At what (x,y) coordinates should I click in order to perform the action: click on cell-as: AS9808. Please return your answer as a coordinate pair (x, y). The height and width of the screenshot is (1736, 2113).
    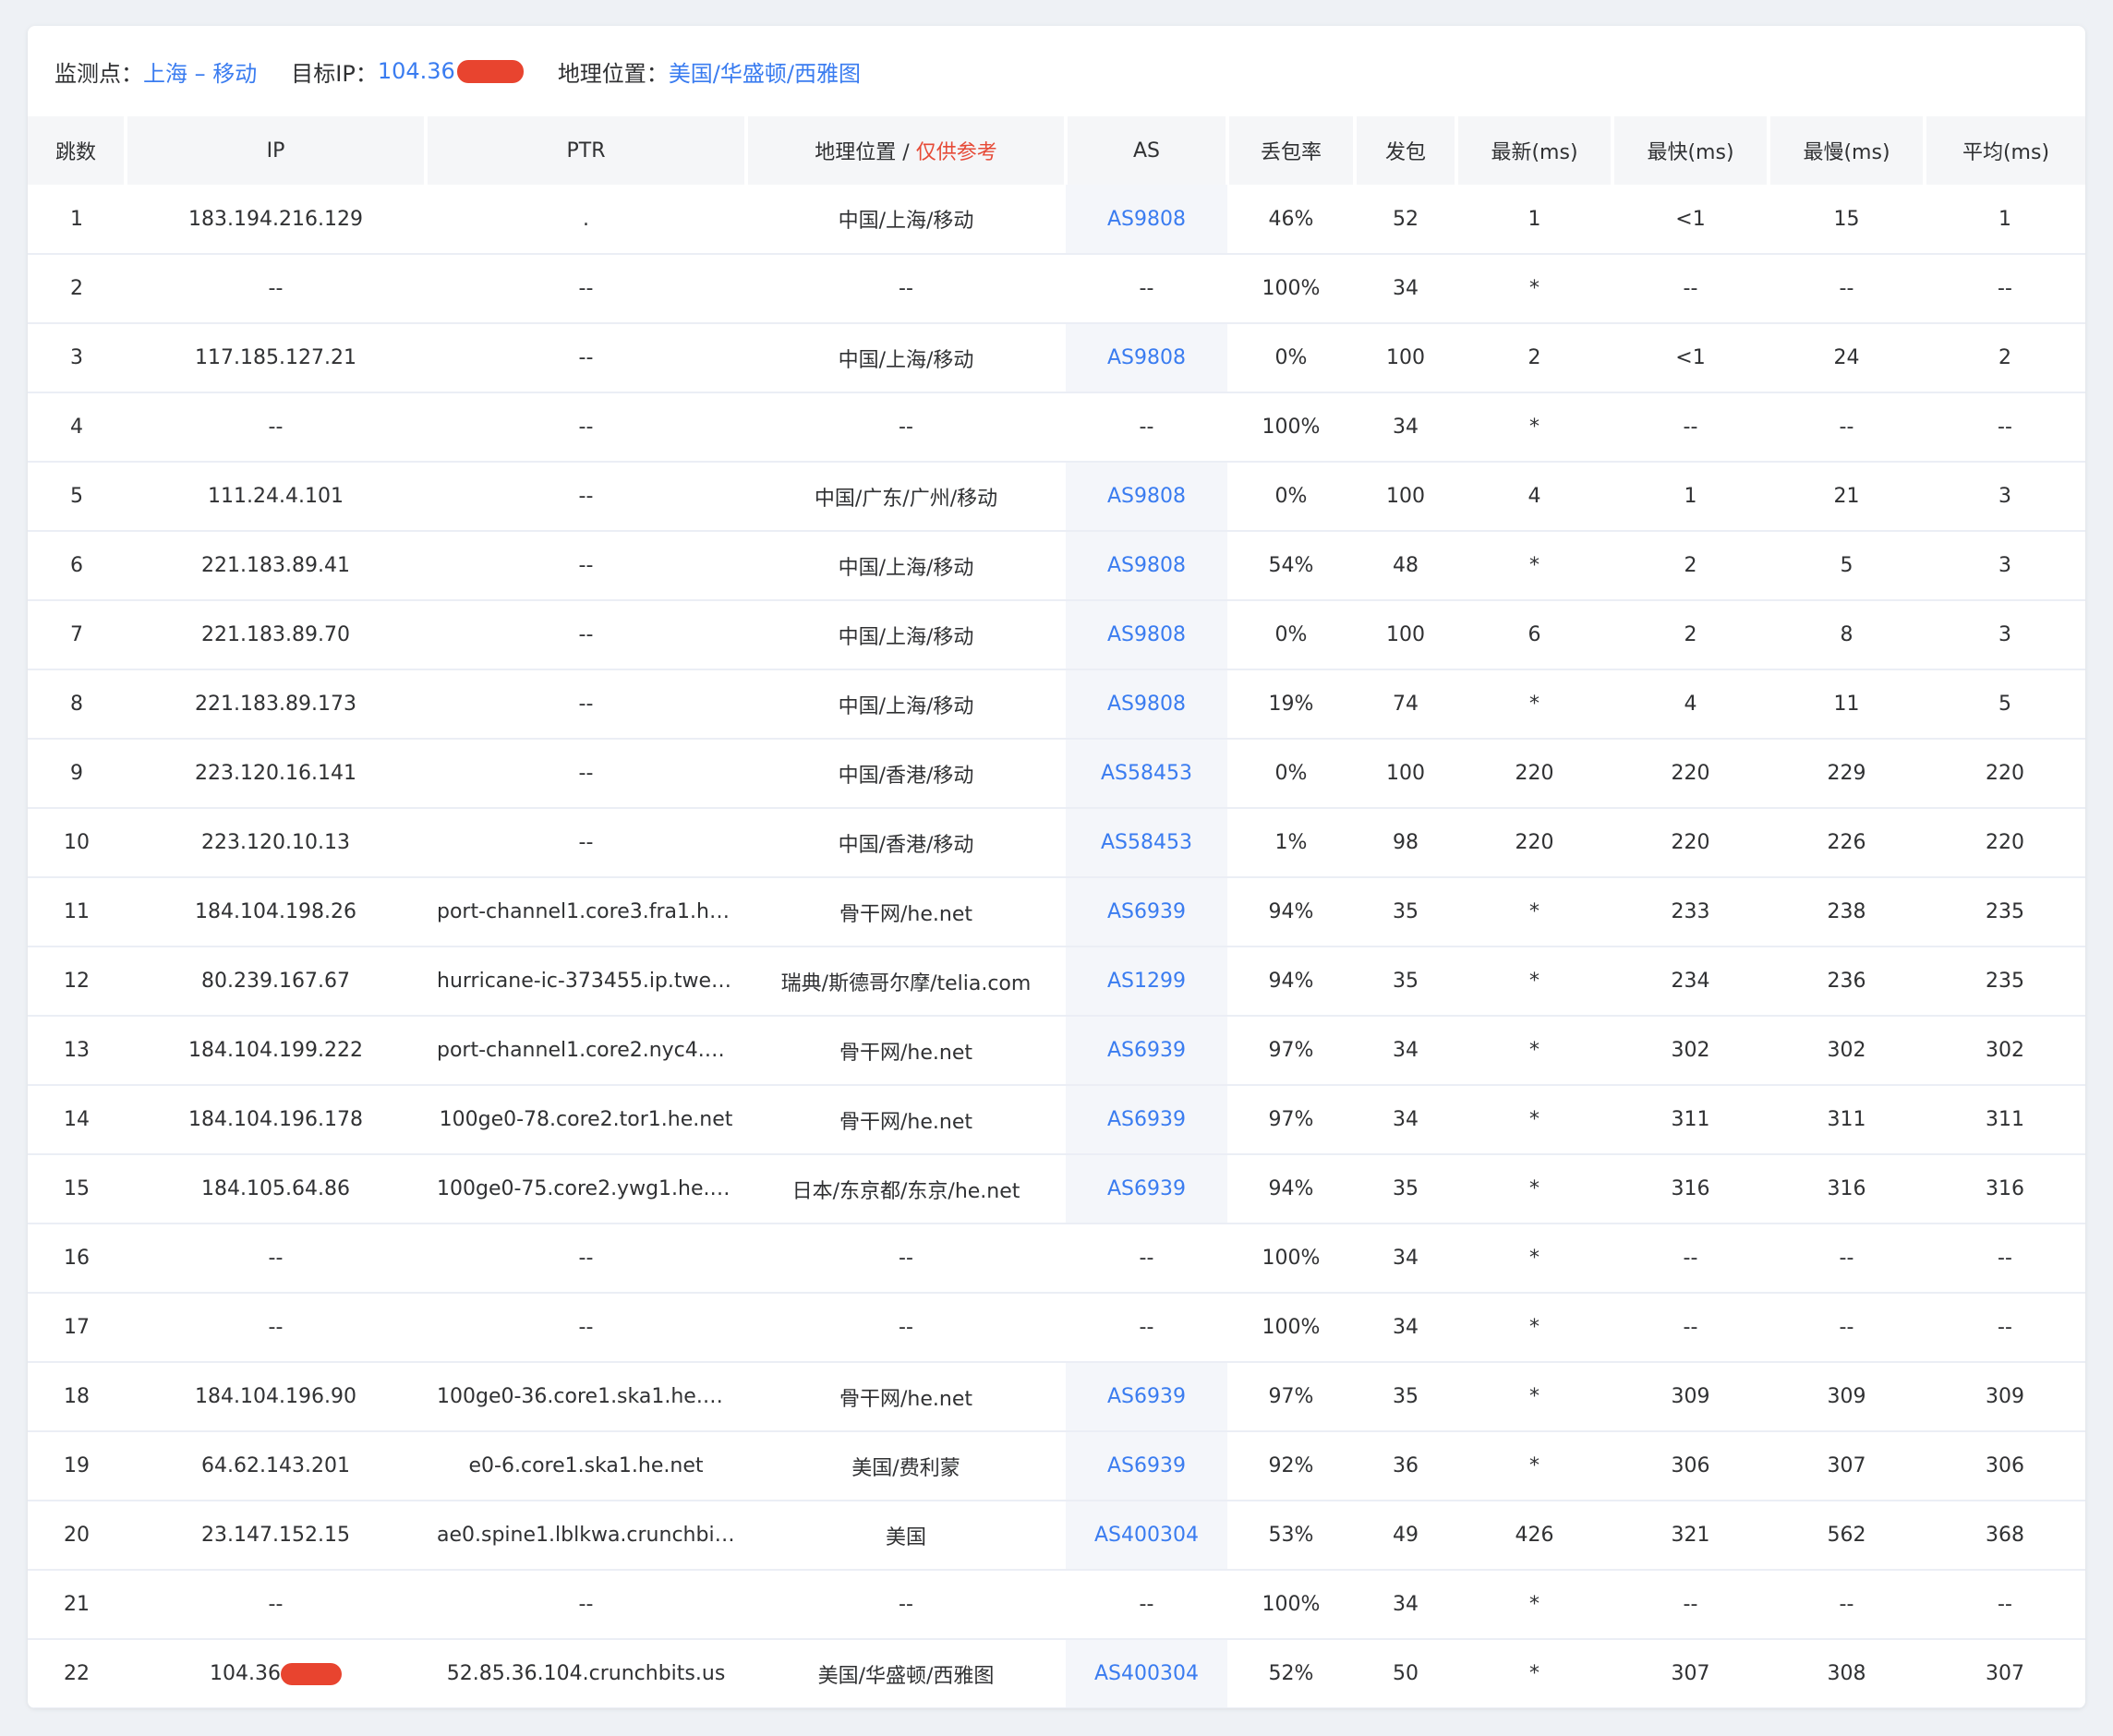
    Looking at the image, I should click on (1146, 220).